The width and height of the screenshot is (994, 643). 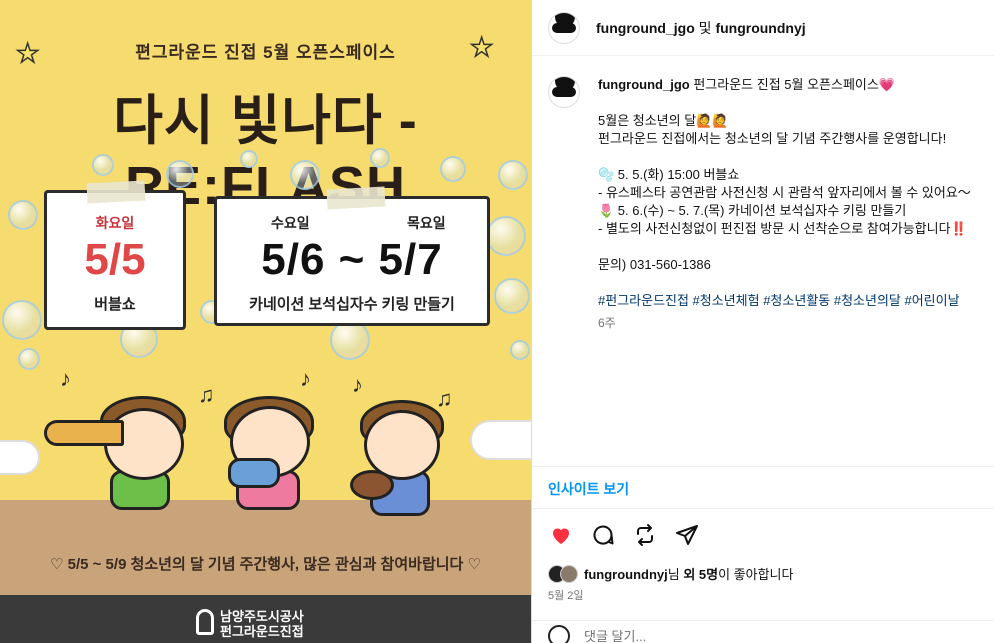 I want to click on action-bar, so click(x=624, y=535).